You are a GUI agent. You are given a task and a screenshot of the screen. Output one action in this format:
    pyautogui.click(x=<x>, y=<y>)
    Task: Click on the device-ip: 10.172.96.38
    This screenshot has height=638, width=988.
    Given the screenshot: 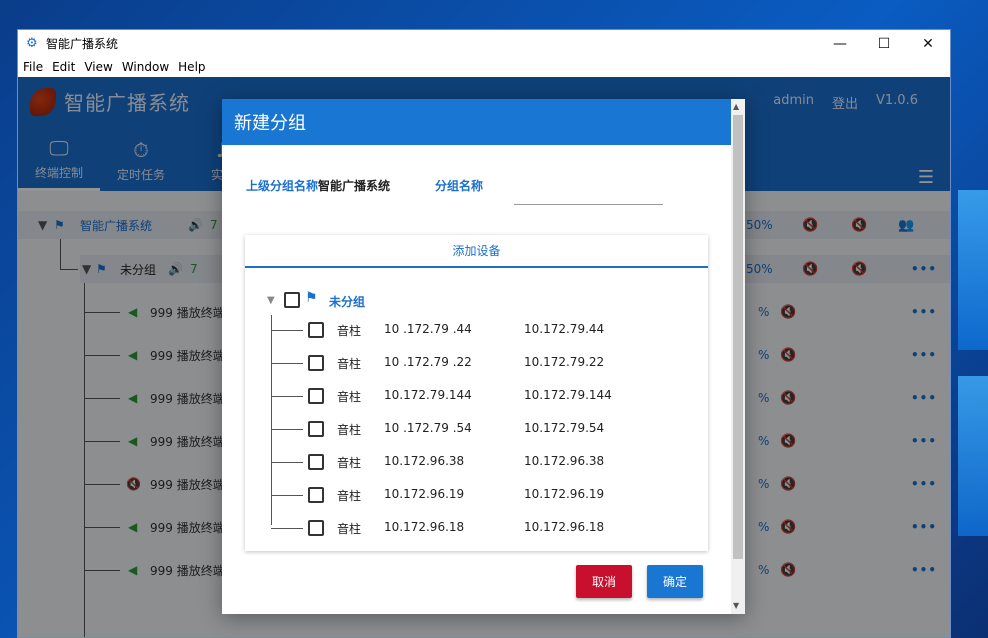 What is the action you would take?
    pyautogui.click(x=424, y=461)
    